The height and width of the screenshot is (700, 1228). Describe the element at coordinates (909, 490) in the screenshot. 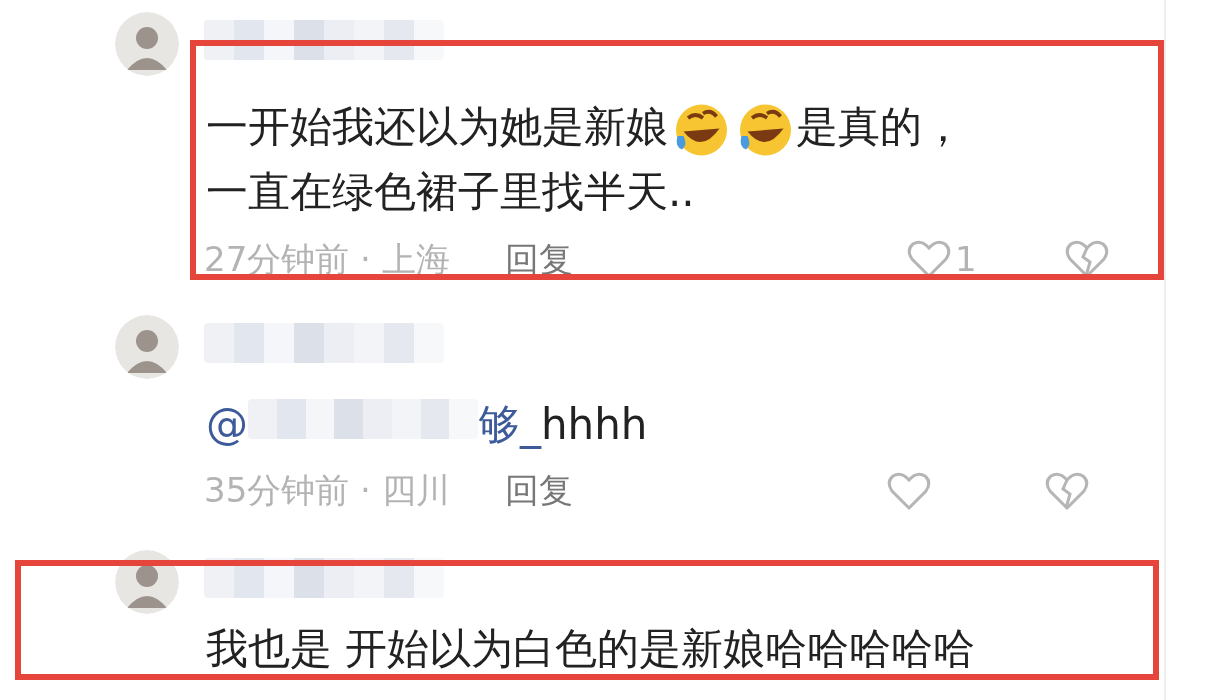

I see `heart-icon` at that location.